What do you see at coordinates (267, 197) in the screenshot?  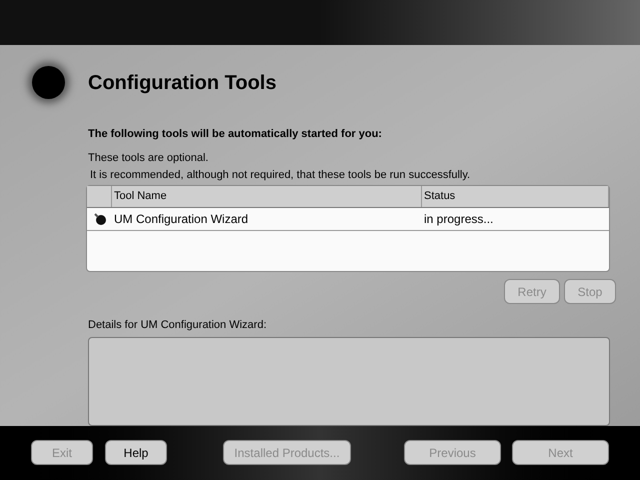 I see `column-header: Tool Name` at bounding box center [267, 197].